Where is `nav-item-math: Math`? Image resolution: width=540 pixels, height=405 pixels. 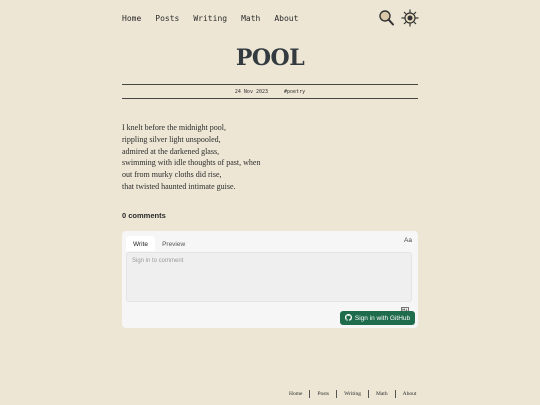
nav-item-math: Math is located at coordinates (250, 18).